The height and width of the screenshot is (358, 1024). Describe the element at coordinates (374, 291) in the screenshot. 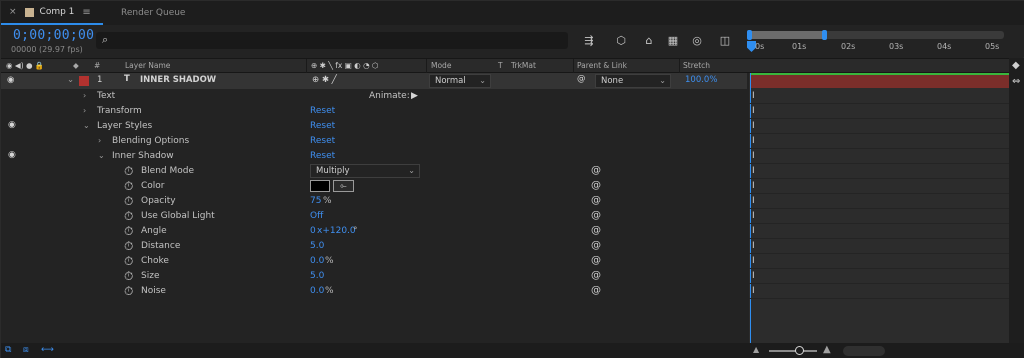

I see `property-noise: ⏱ Noise 0.0 % @` at that location.